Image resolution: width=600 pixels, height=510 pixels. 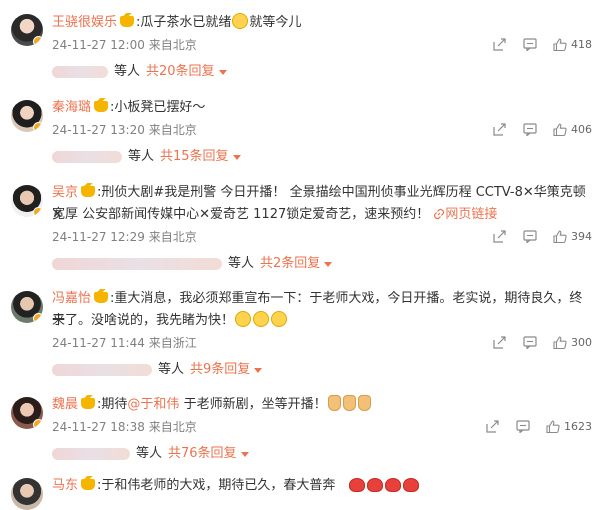 I want to click on username-link: 吴京, so click(x=65, y=192).